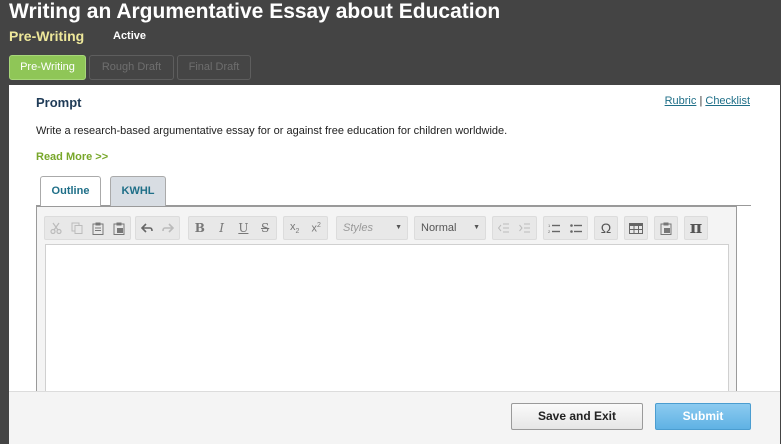 The image size is (781, 444). Describe the element at coordinates (47, 36) in the screenshot. I see `current-stage-label: Pre-Writing` at that location.